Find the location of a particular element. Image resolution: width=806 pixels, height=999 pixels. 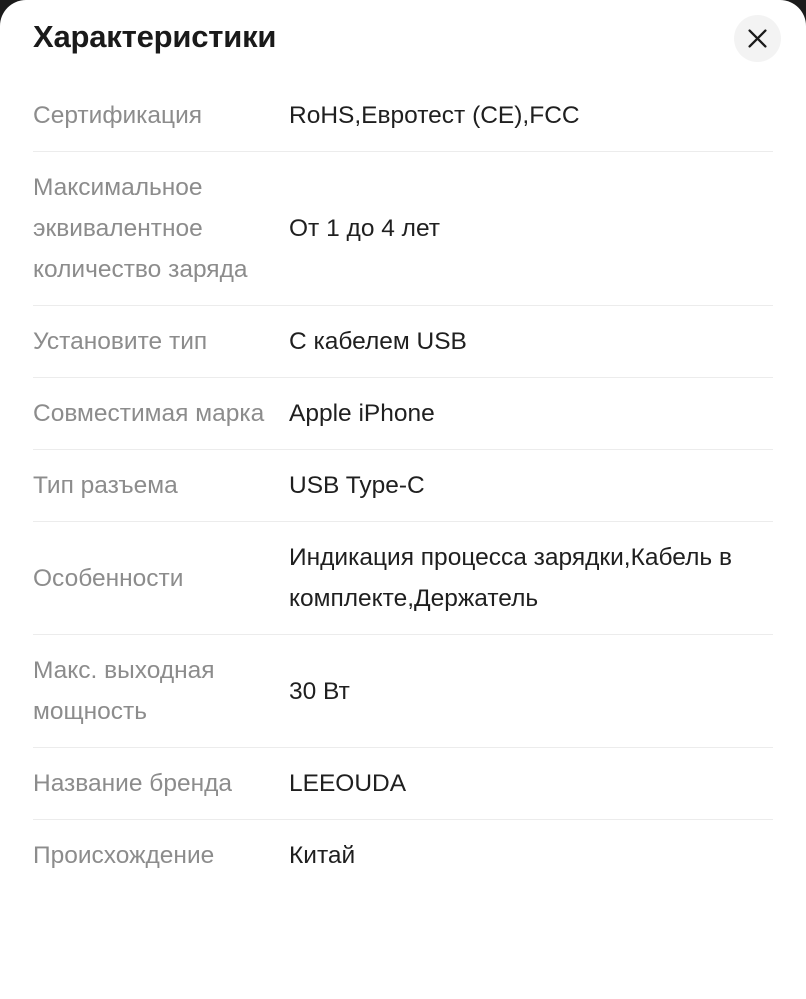

spec-label: Название бренда is located at coordinates (161, 783).